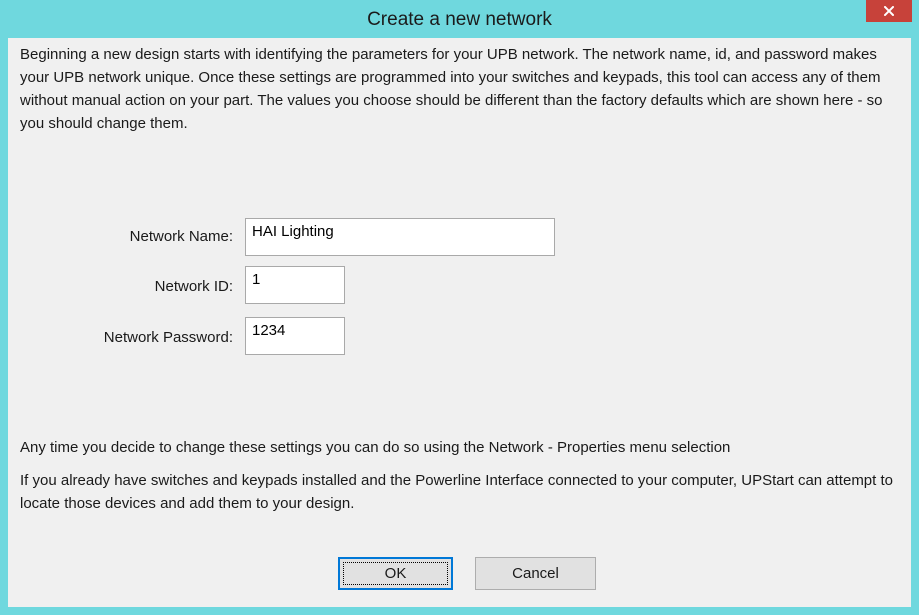  What do you see at coordinates (168, 337) in the screenshot?
I see `network-password-label: Network Password:` at bounding box center [168, 337].